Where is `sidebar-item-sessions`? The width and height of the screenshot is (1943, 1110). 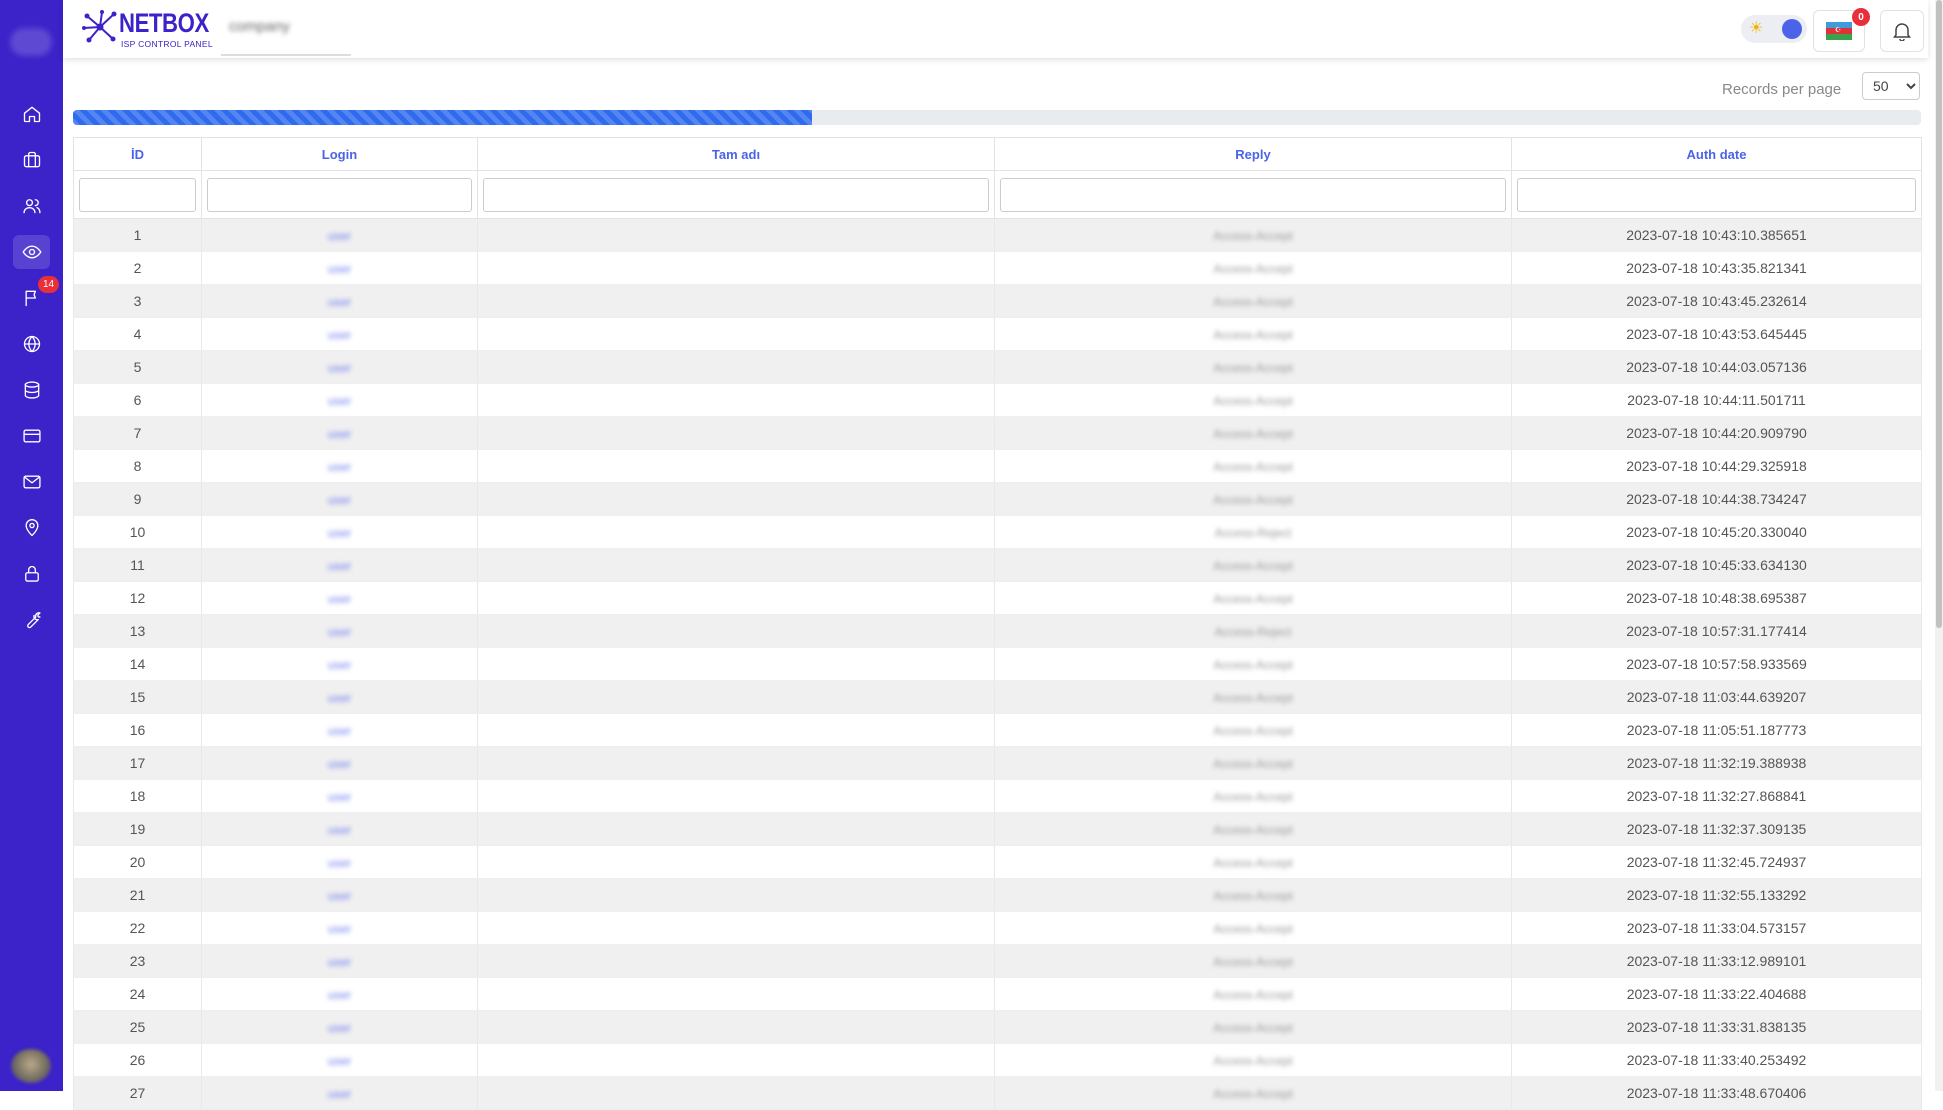 sidebar-item-sessions is located at coordinates (31, 252).